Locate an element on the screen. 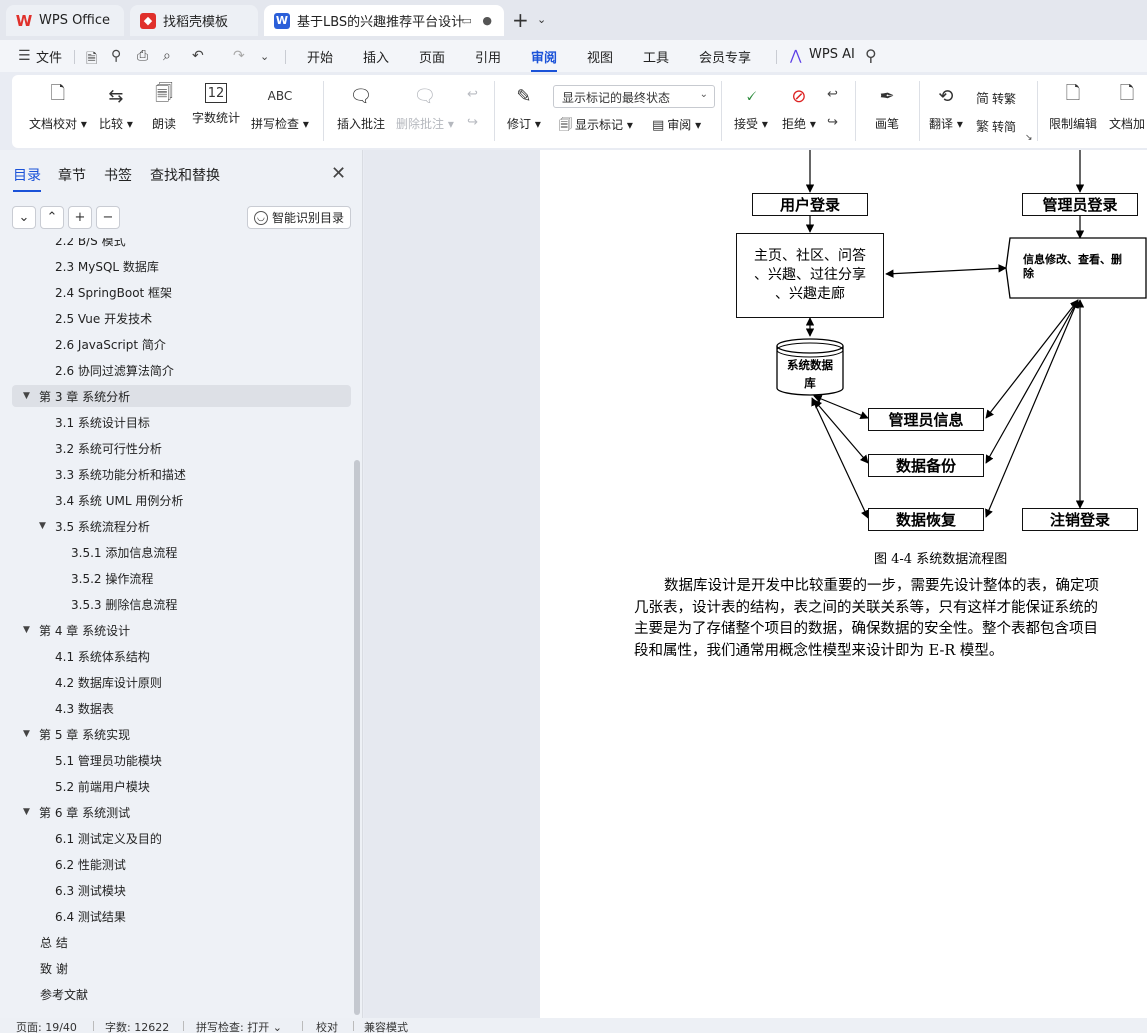 The width and height of the screenshot is (1147, 1033). search-icon: ⚲ is located at coordinates (871, 55).